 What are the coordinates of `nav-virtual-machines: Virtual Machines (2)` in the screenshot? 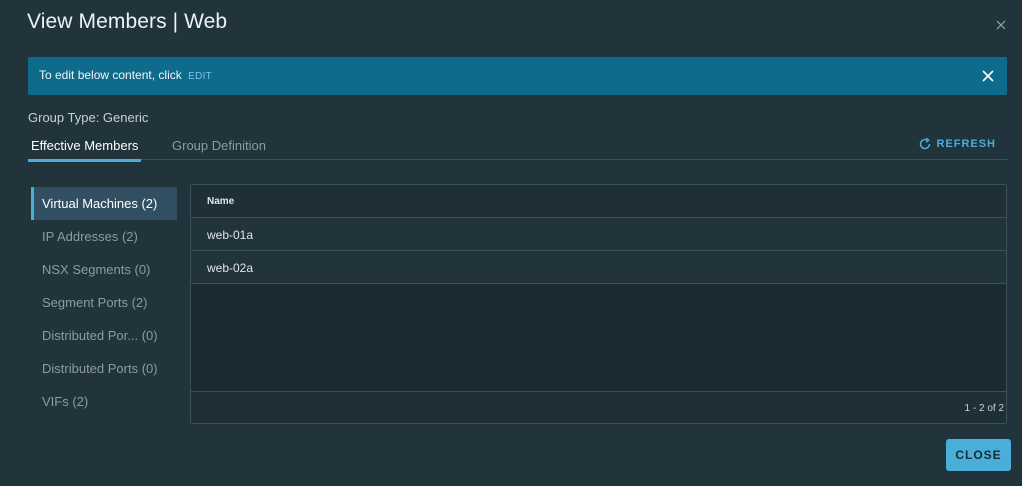 It's located at (104, 203).